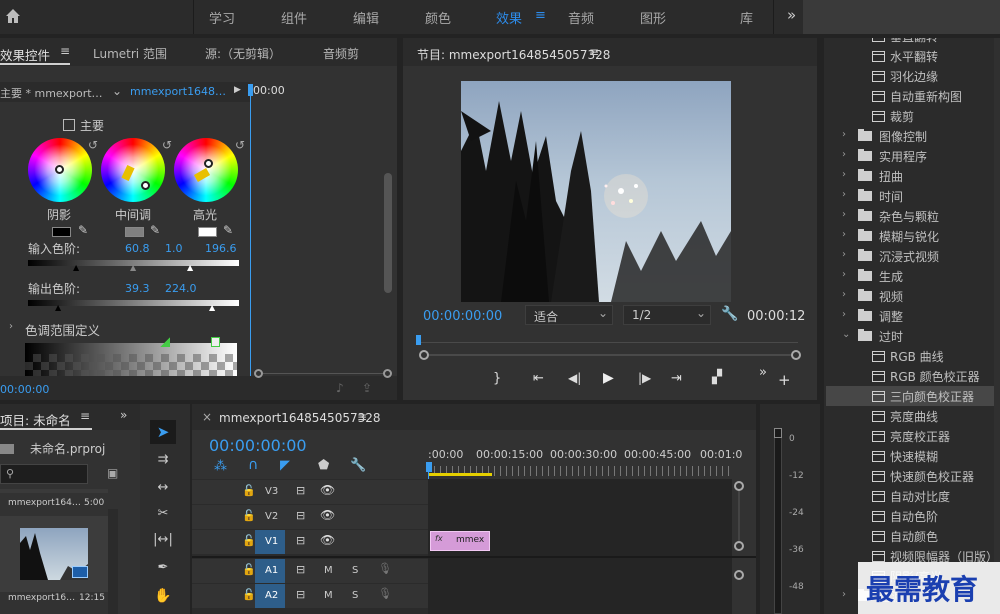 The height and width of the screenshot is (614, 1000). Describe the element at coordinates (540, 15) in the screenshot. I see `tab-effects-menu-icon: ≡` at that location.